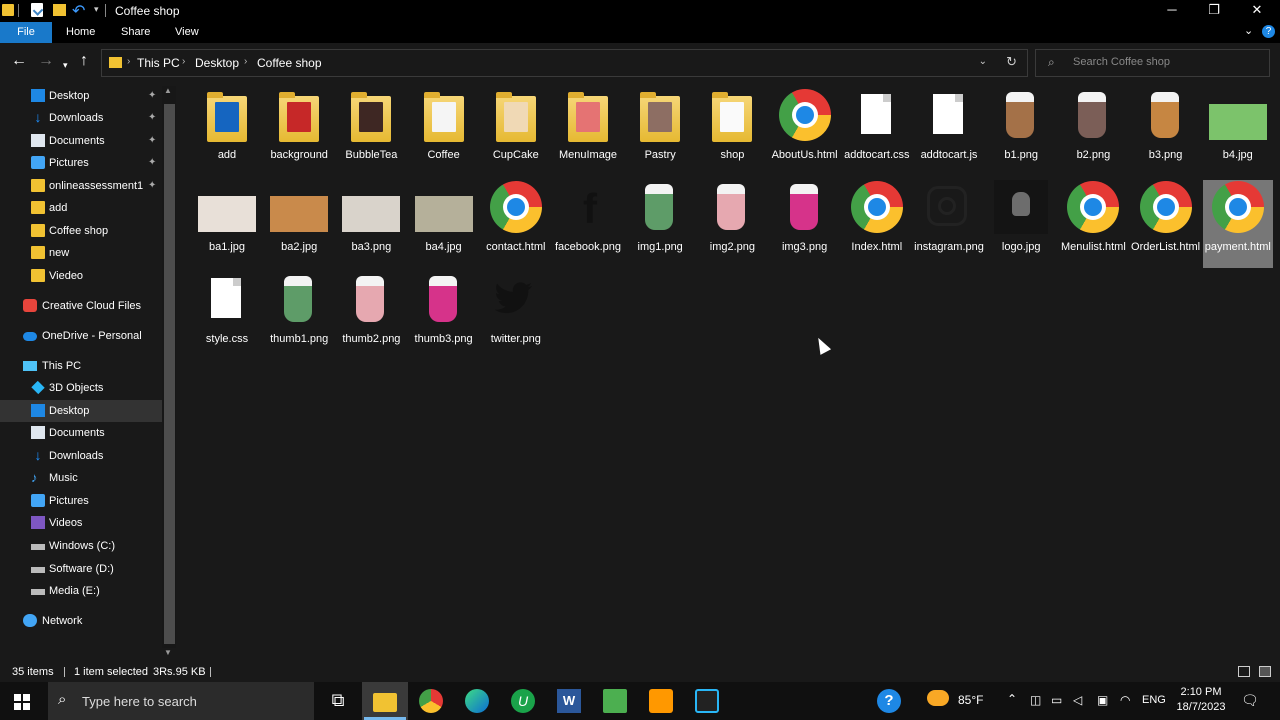 The image size is (1280, 720). What do you see at coordinates (1248, 30) in the screenshot?
I see `expand-ribbon-icon: ⌄` at bounding box center [1248, 30].